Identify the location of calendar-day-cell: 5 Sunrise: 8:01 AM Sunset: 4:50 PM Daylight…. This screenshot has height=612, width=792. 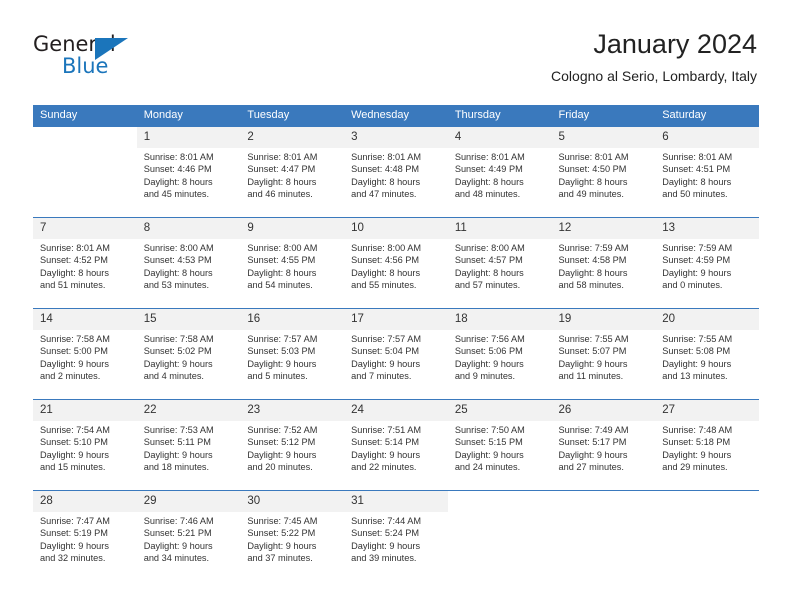
(603, 172).